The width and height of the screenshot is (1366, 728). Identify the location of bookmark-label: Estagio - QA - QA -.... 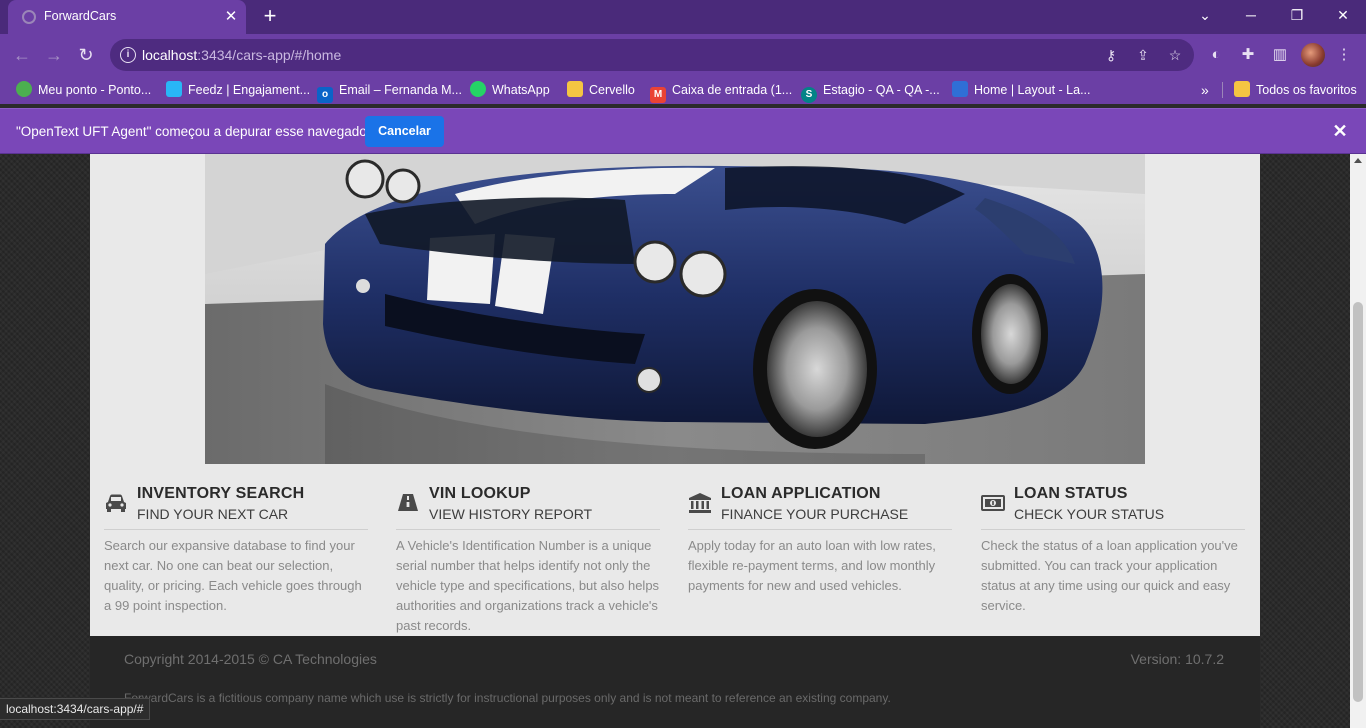
(881, 90).